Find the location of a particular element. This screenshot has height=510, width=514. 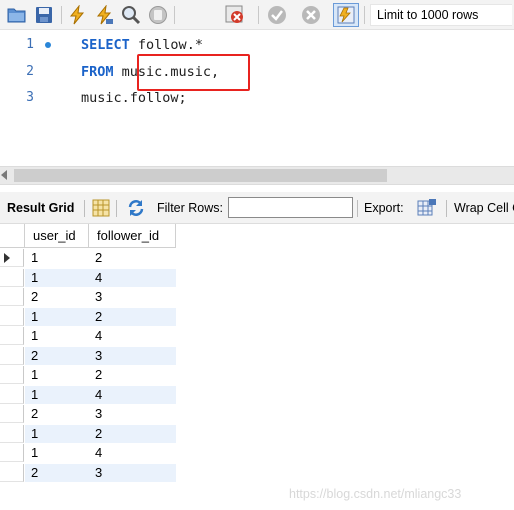

rollback-icon is located at coordinates (311, 15).